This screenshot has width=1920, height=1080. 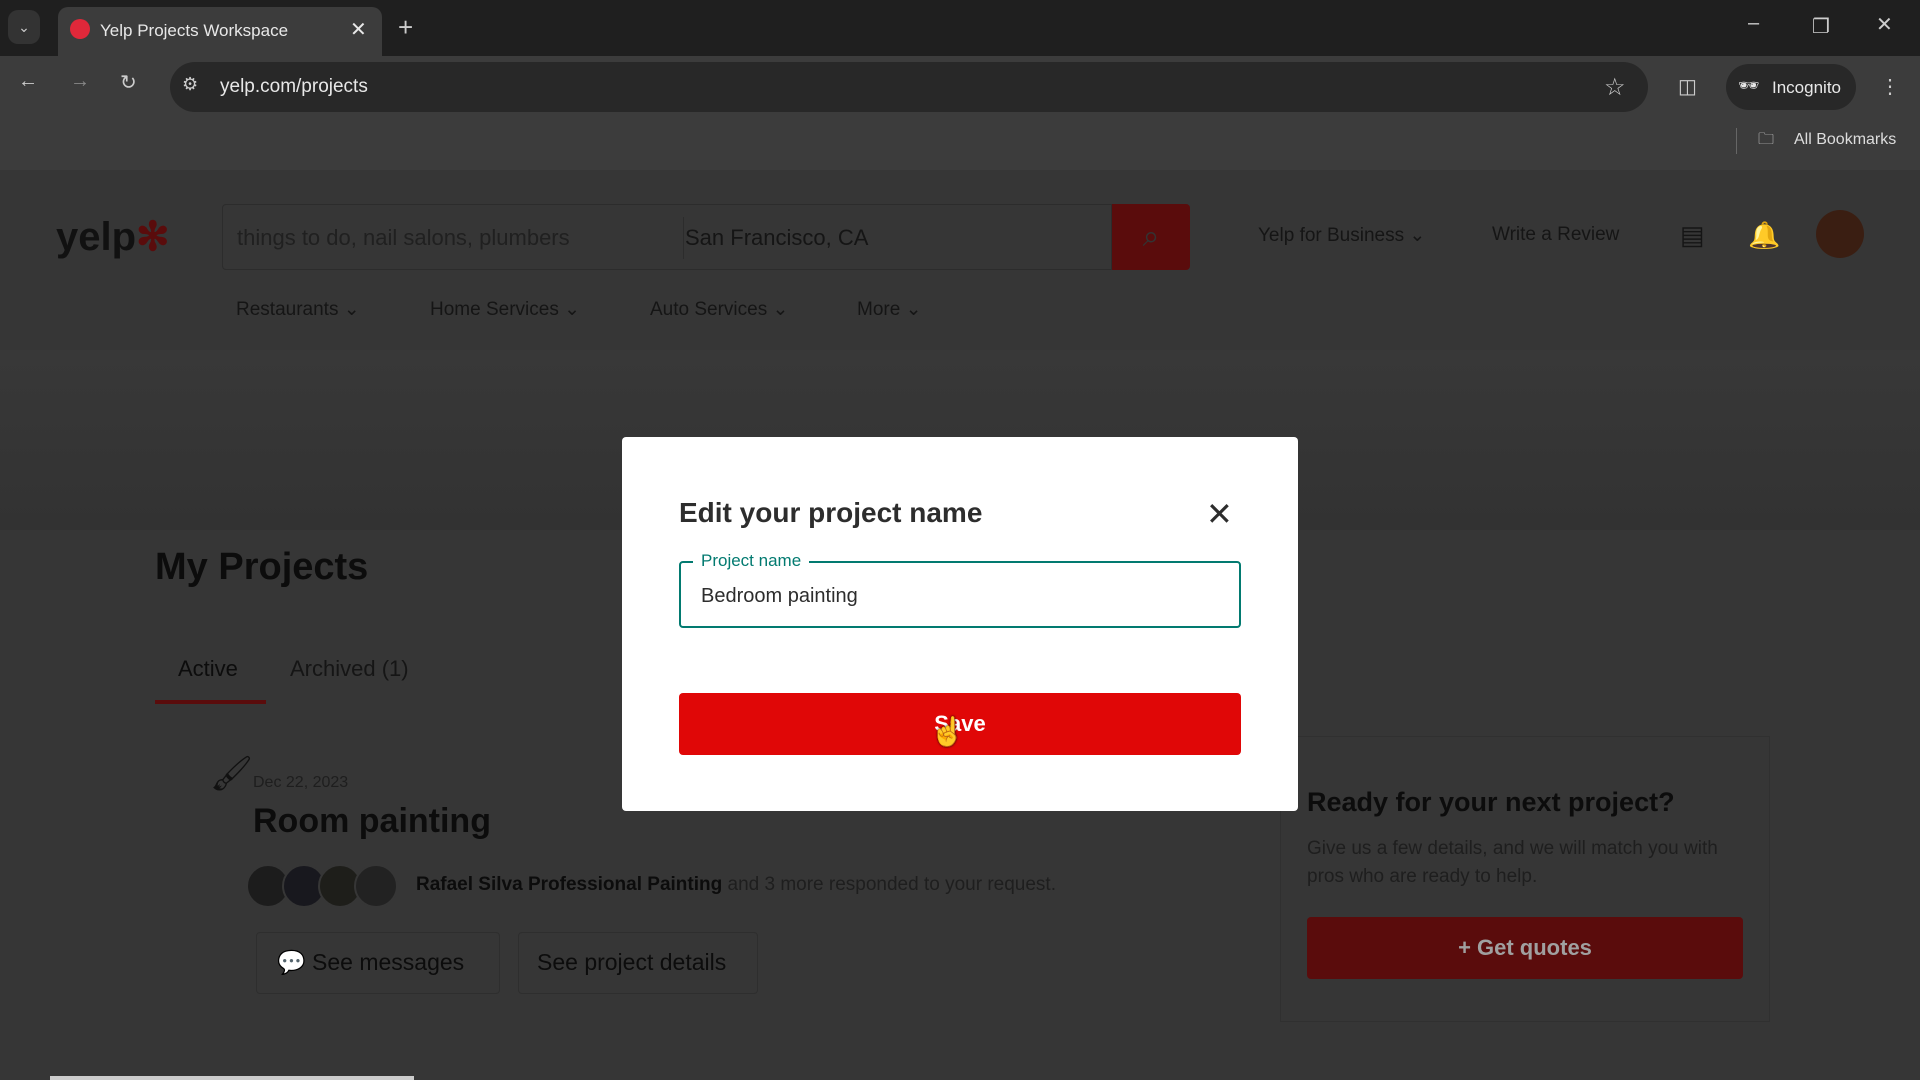 I want to click on see-messages-button: 💬 See messages, so click(x=378, y=963).